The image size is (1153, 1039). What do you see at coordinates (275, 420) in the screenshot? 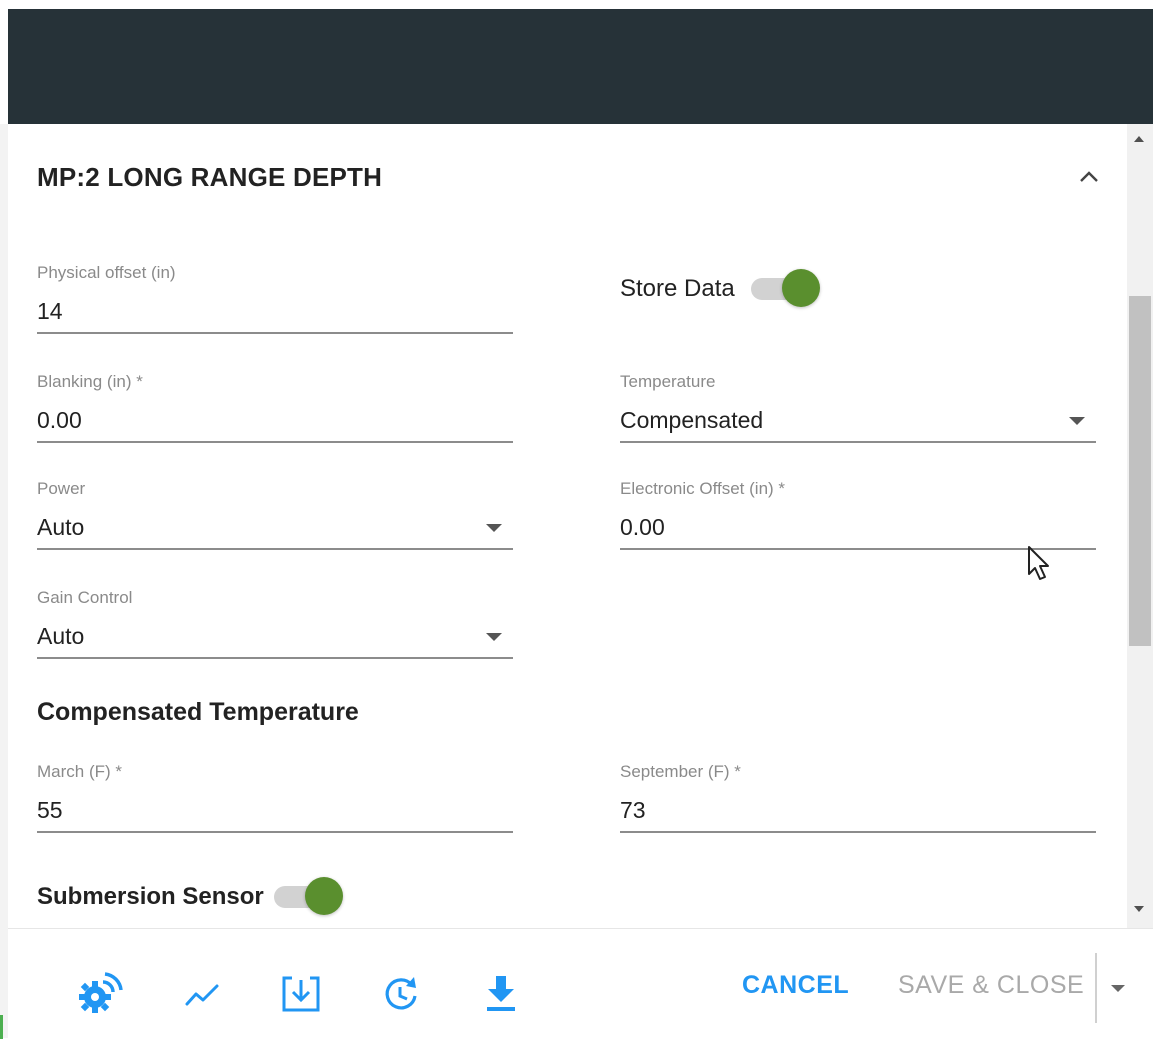
I see `blanking-value: 0.00` at bounding box center [275, 420].